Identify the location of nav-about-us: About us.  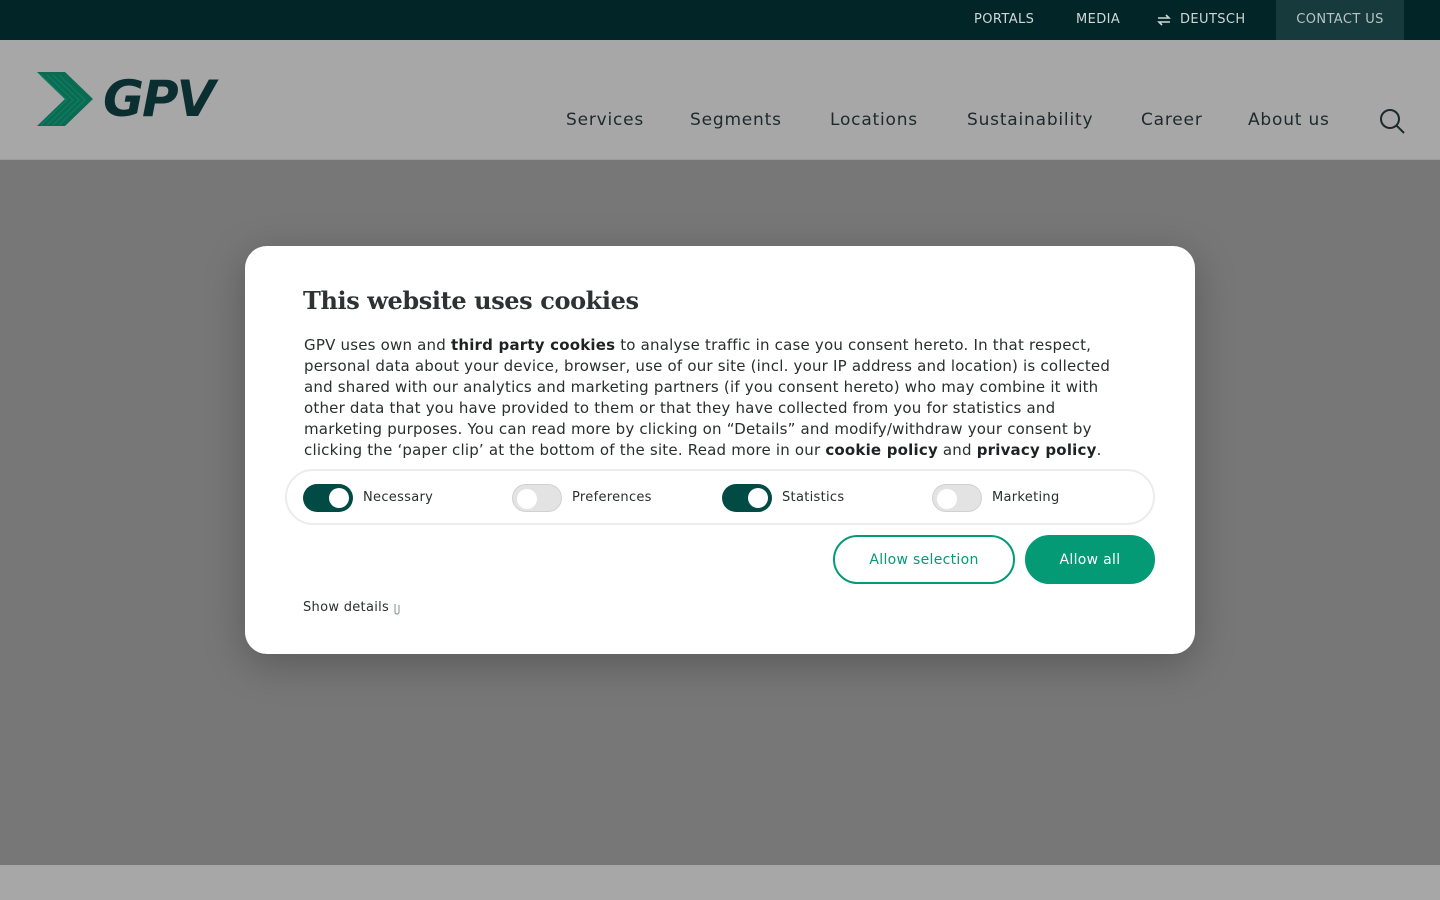
(1289, 120).